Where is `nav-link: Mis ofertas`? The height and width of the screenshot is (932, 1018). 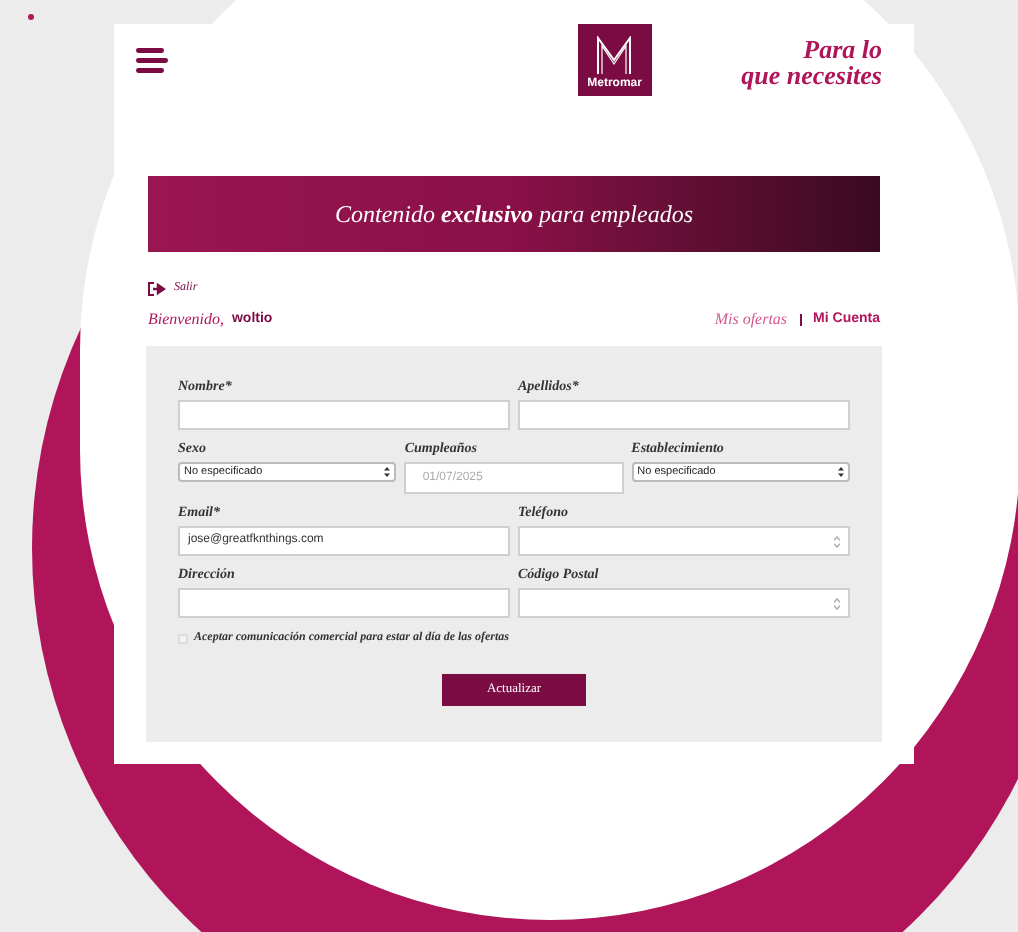
nav-link: Mis ofertas is located at coordinates (751, 320).